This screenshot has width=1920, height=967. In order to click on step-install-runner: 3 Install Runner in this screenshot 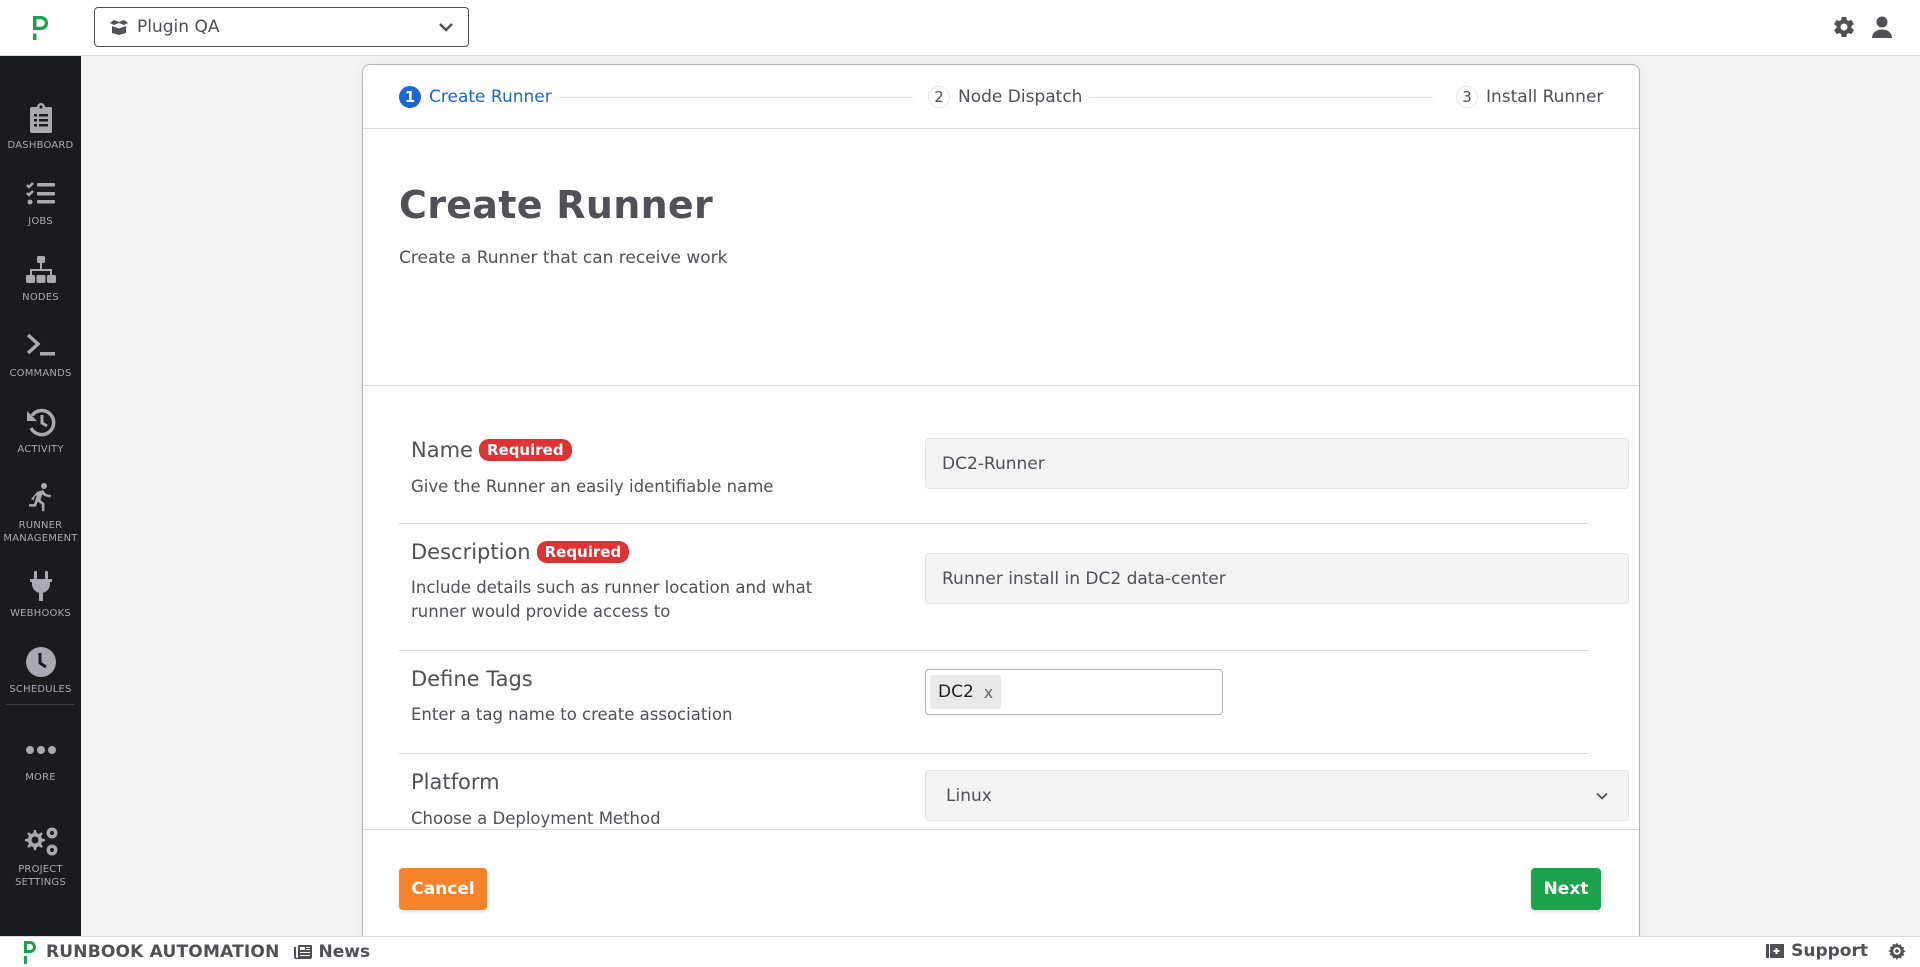, I will do `click(1529, 97)`.